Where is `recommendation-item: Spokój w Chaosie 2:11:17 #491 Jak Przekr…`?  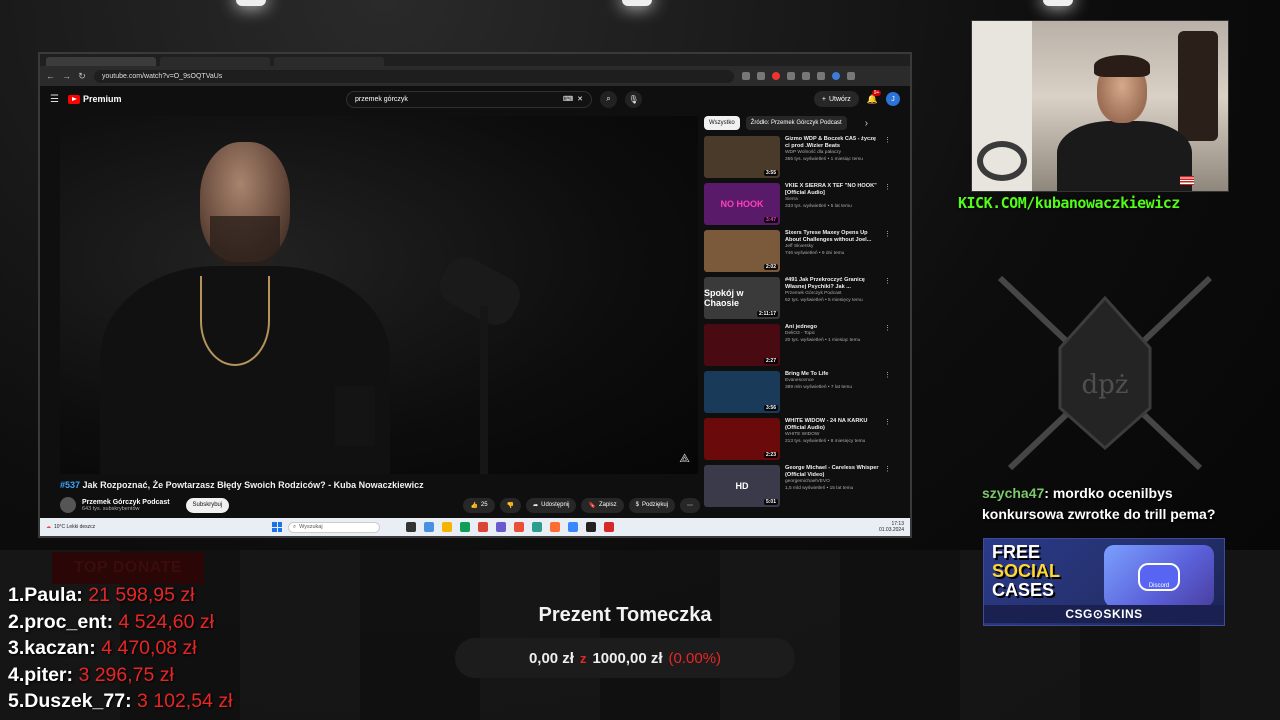 recommendation-item: Spokój w Chaosie 2:11:17 #491 Jak Przekr… is located at coordinates (797, 300).